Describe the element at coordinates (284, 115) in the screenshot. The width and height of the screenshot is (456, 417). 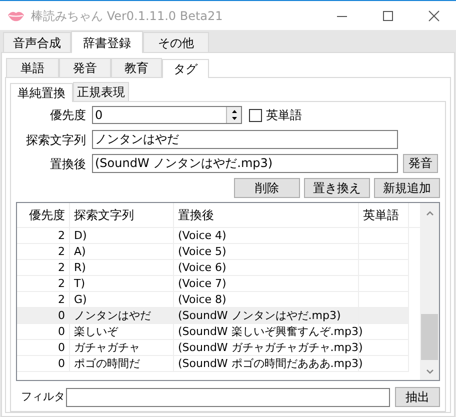
I see `checkbox-label: 英単語` at that location.